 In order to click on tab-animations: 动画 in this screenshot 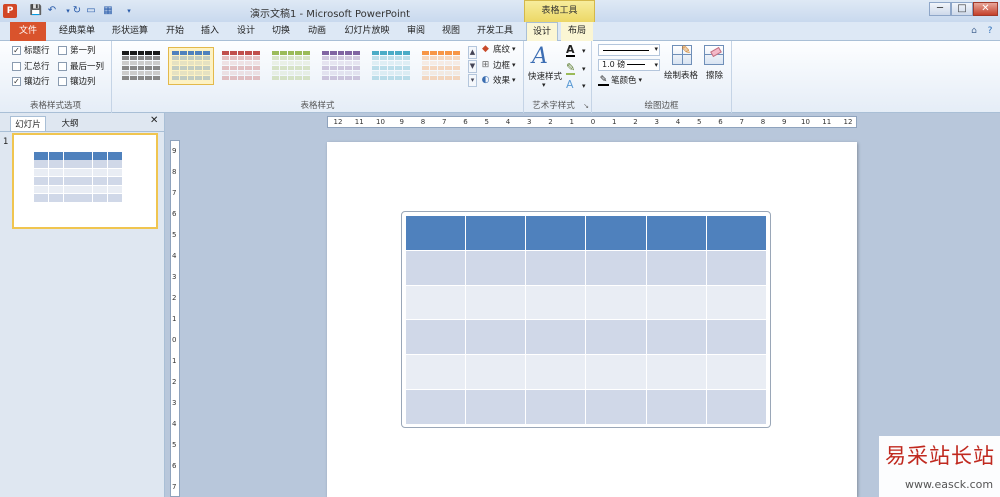, I will do `click(317, 31)`.